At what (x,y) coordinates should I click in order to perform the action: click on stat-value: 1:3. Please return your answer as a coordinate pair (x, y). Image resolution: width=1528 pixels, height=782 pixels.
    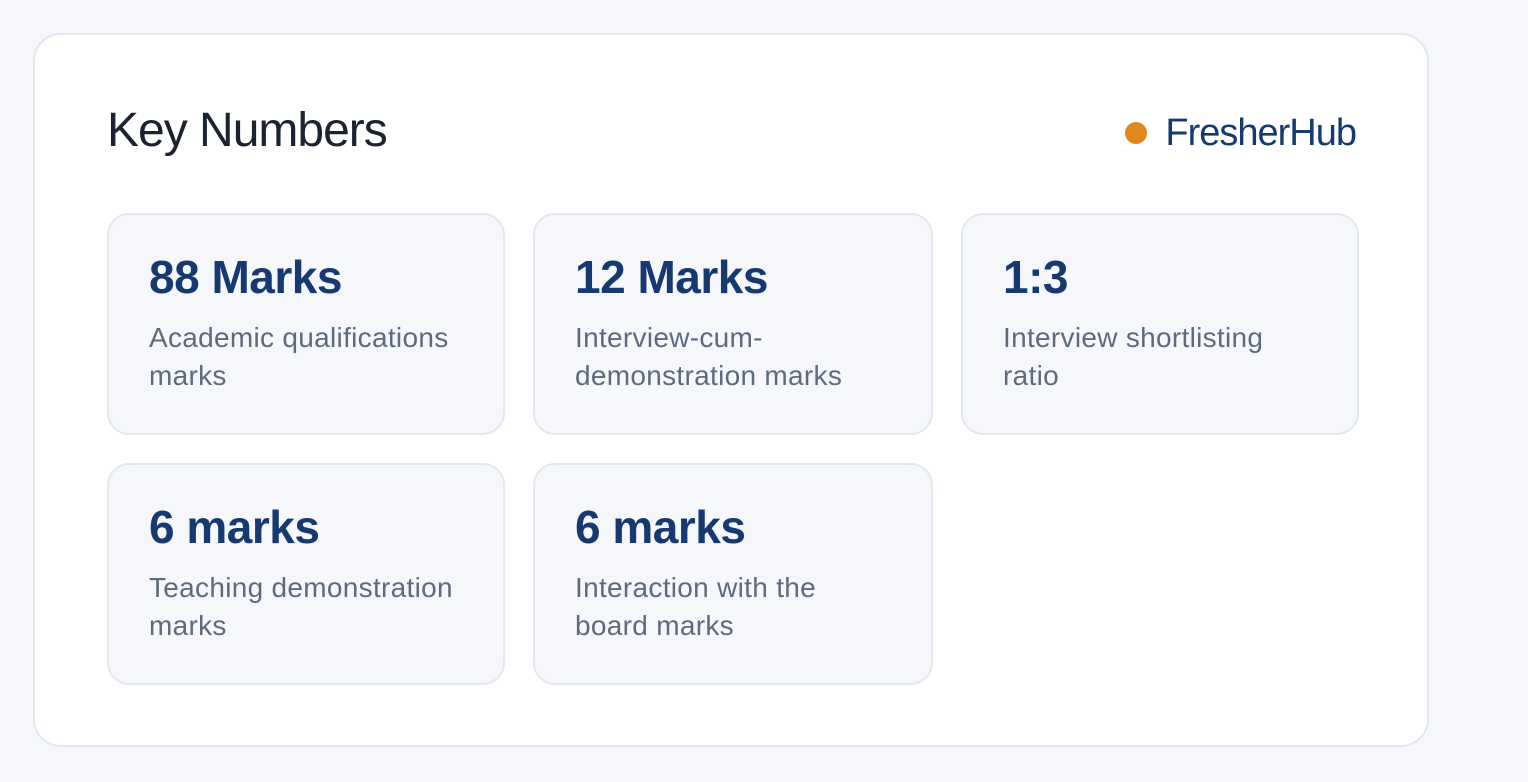
    Looking at the image, I should click on (1035, 277).